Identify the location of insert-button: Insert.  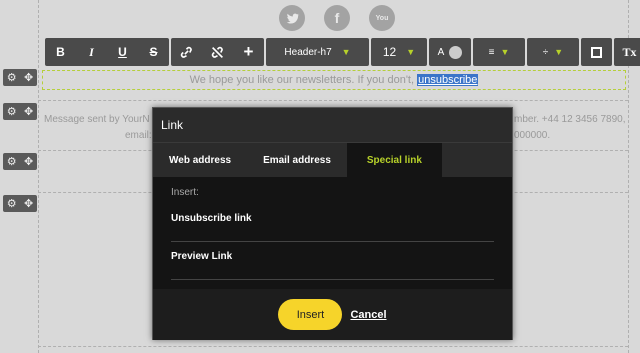
(310, 314).